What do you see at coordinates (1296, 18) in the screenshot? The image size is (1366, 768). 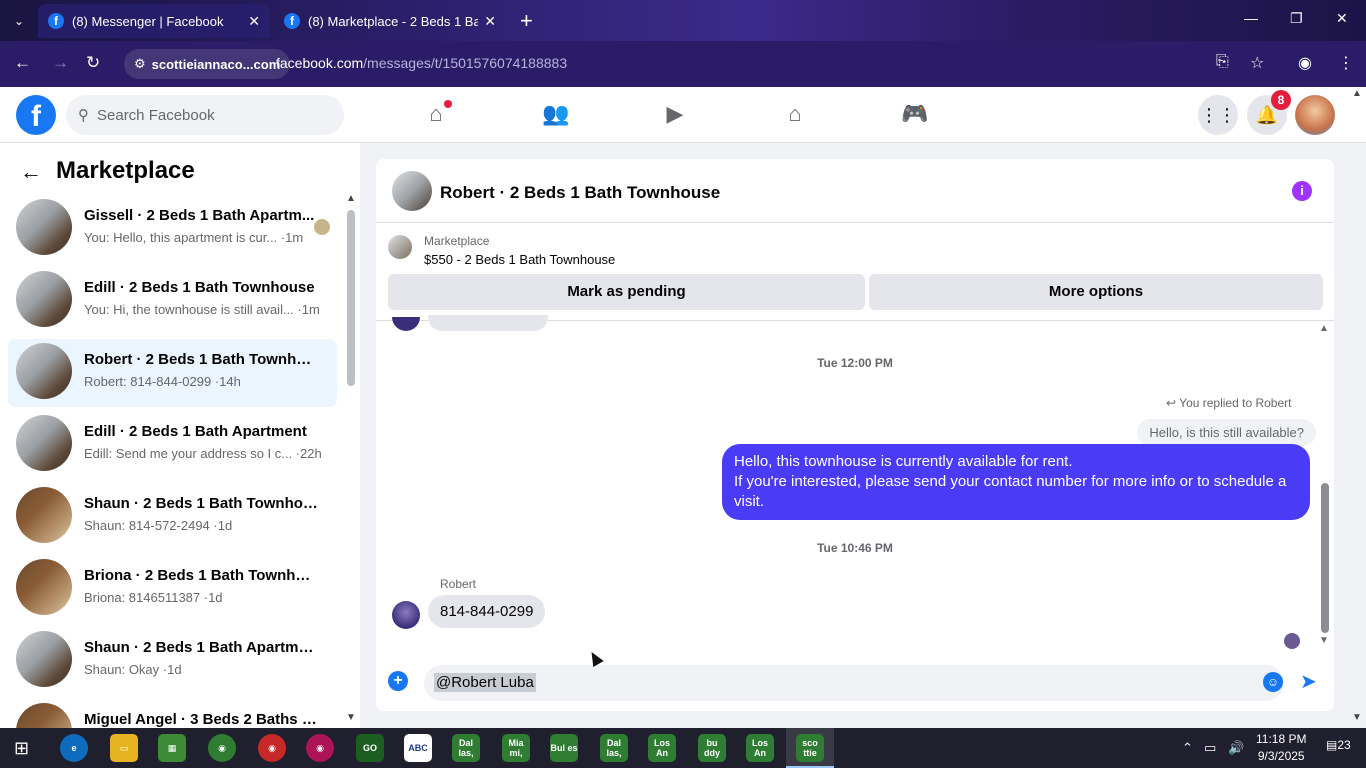 I see `restore-icon: ❐` at bounding box center [1296, 18].